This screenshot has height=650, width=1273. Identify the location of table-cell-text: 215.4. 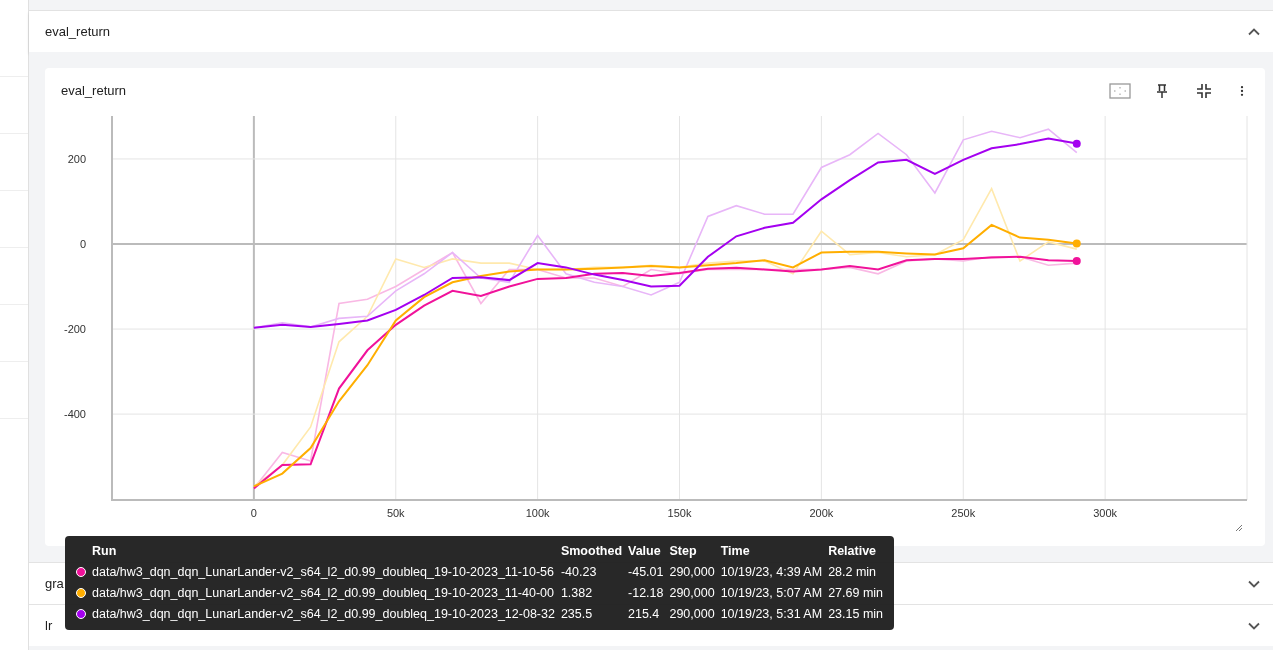
(644, 614).